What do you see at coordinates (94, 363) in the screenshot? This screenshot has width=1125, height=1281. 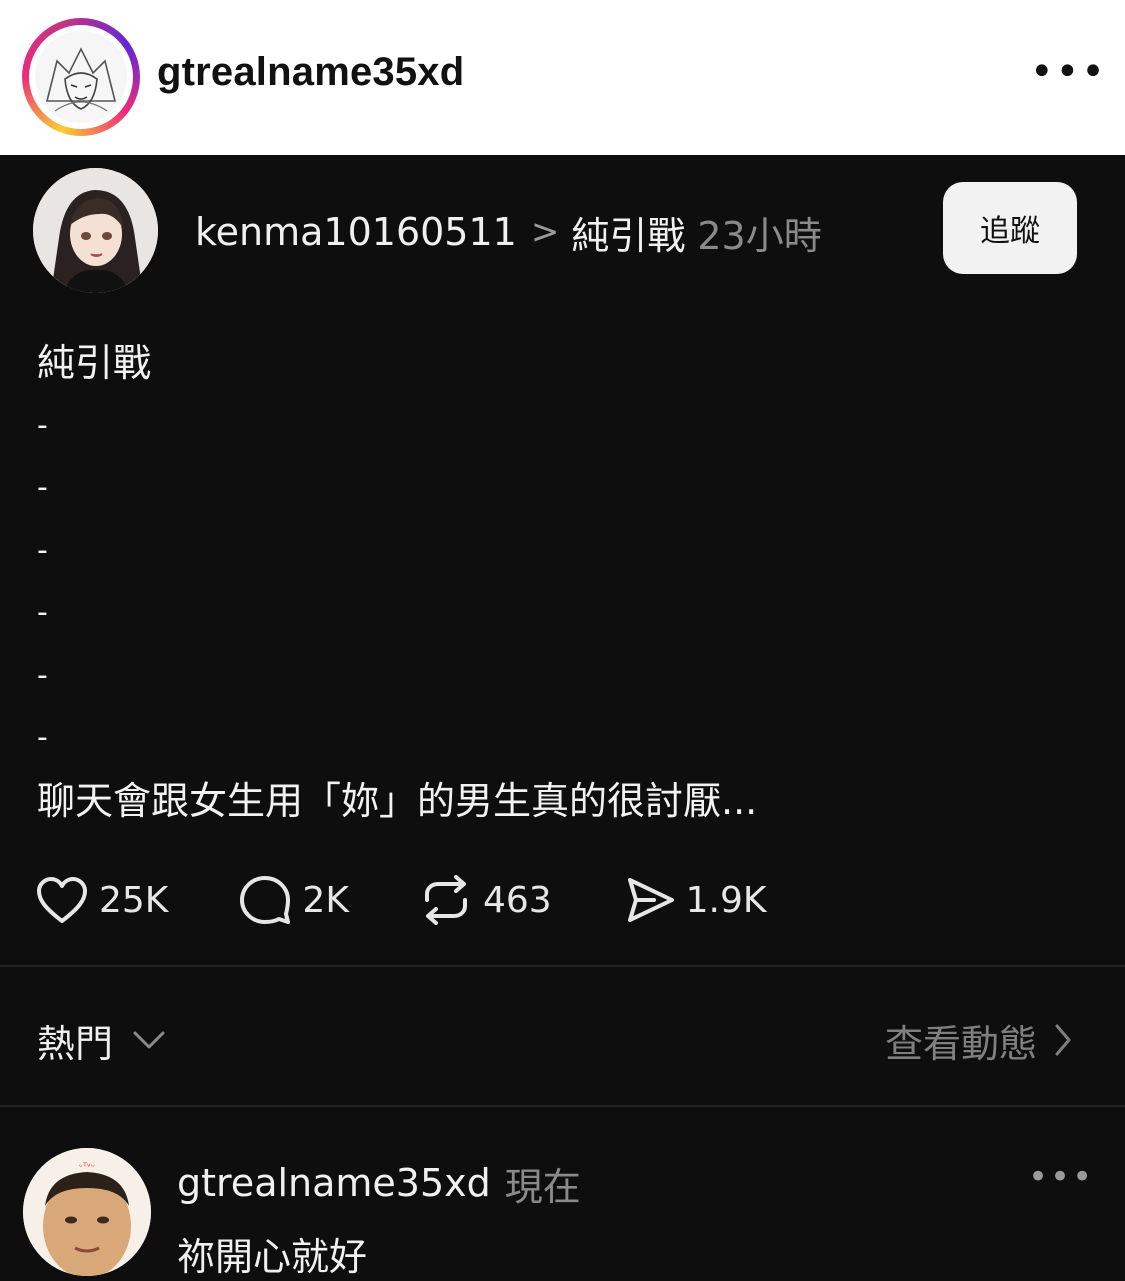 I see `post-line: 純引戰` at bounding box center [94, 363].